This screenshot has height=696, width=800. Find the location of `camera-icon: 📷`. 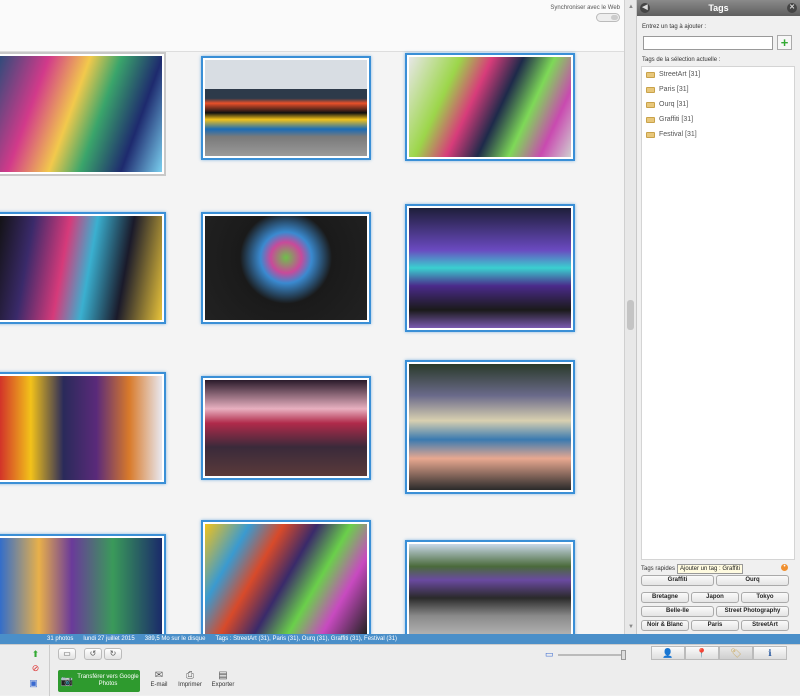

camera-icon: 📷 is located at coordinates (67, 681).